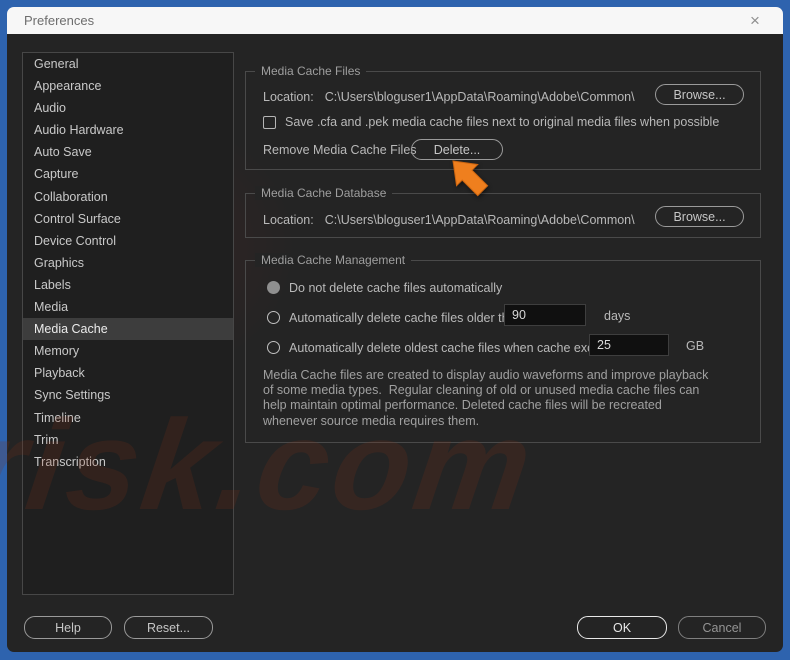  What do you see at coordinates (128, 263) in the screenshot?
I see `sidebar-item-graphics: Graphics` at bounding box center [128, 263].